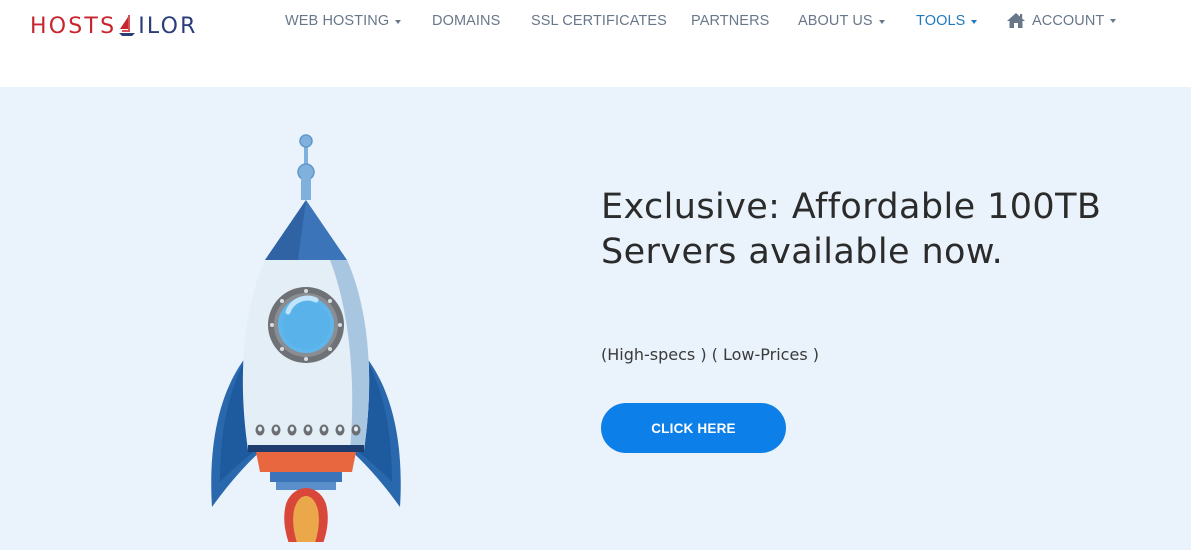  I want to click on nav-account-label: ACCOUNT, so click(1068, 20).